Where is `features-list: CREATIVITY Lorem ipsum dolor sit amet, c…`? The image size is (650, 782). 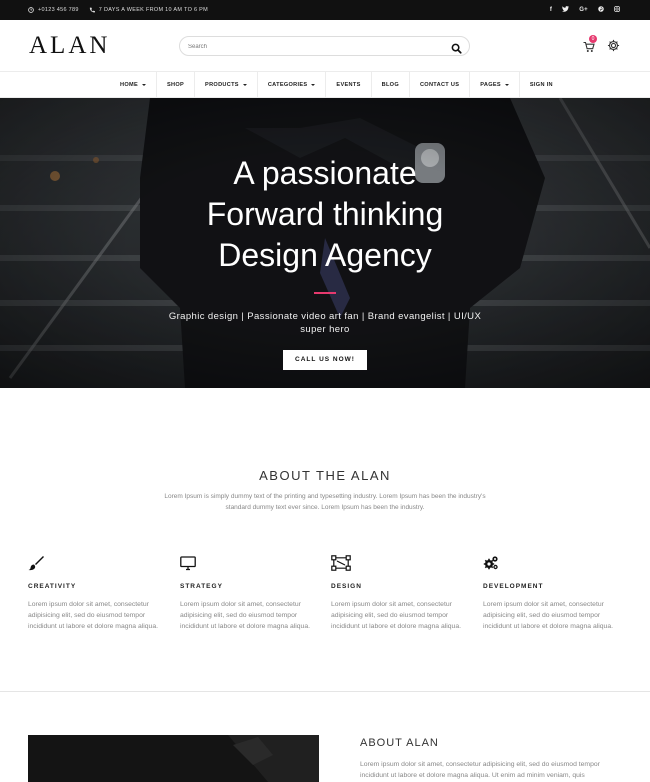 features-list: CREATIVITY Lorem ipsum dolor sit amet, c… is located at coordinates (328, 600).